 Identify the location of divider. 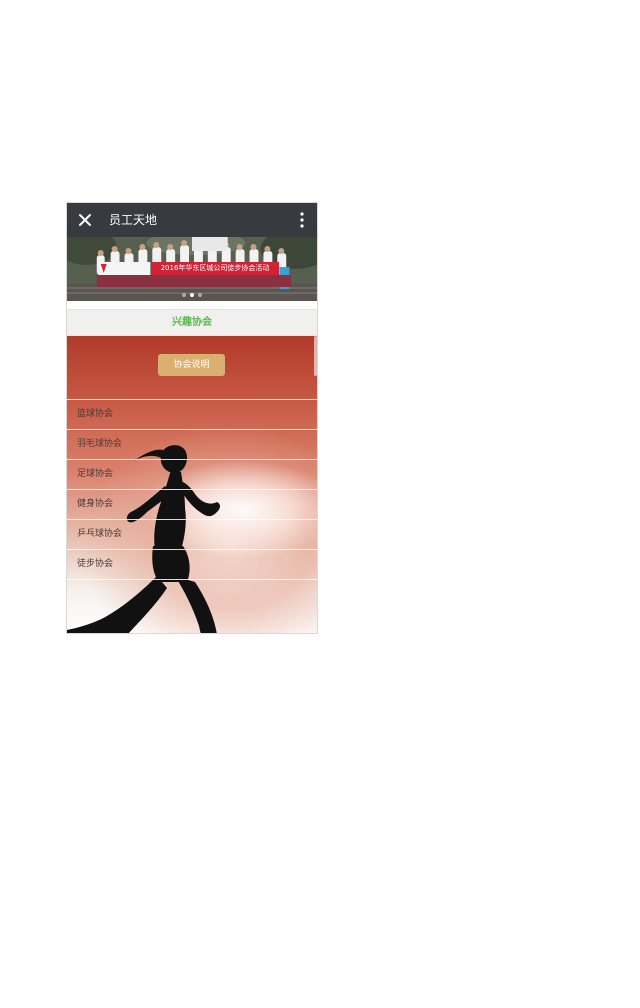
(192, 305).